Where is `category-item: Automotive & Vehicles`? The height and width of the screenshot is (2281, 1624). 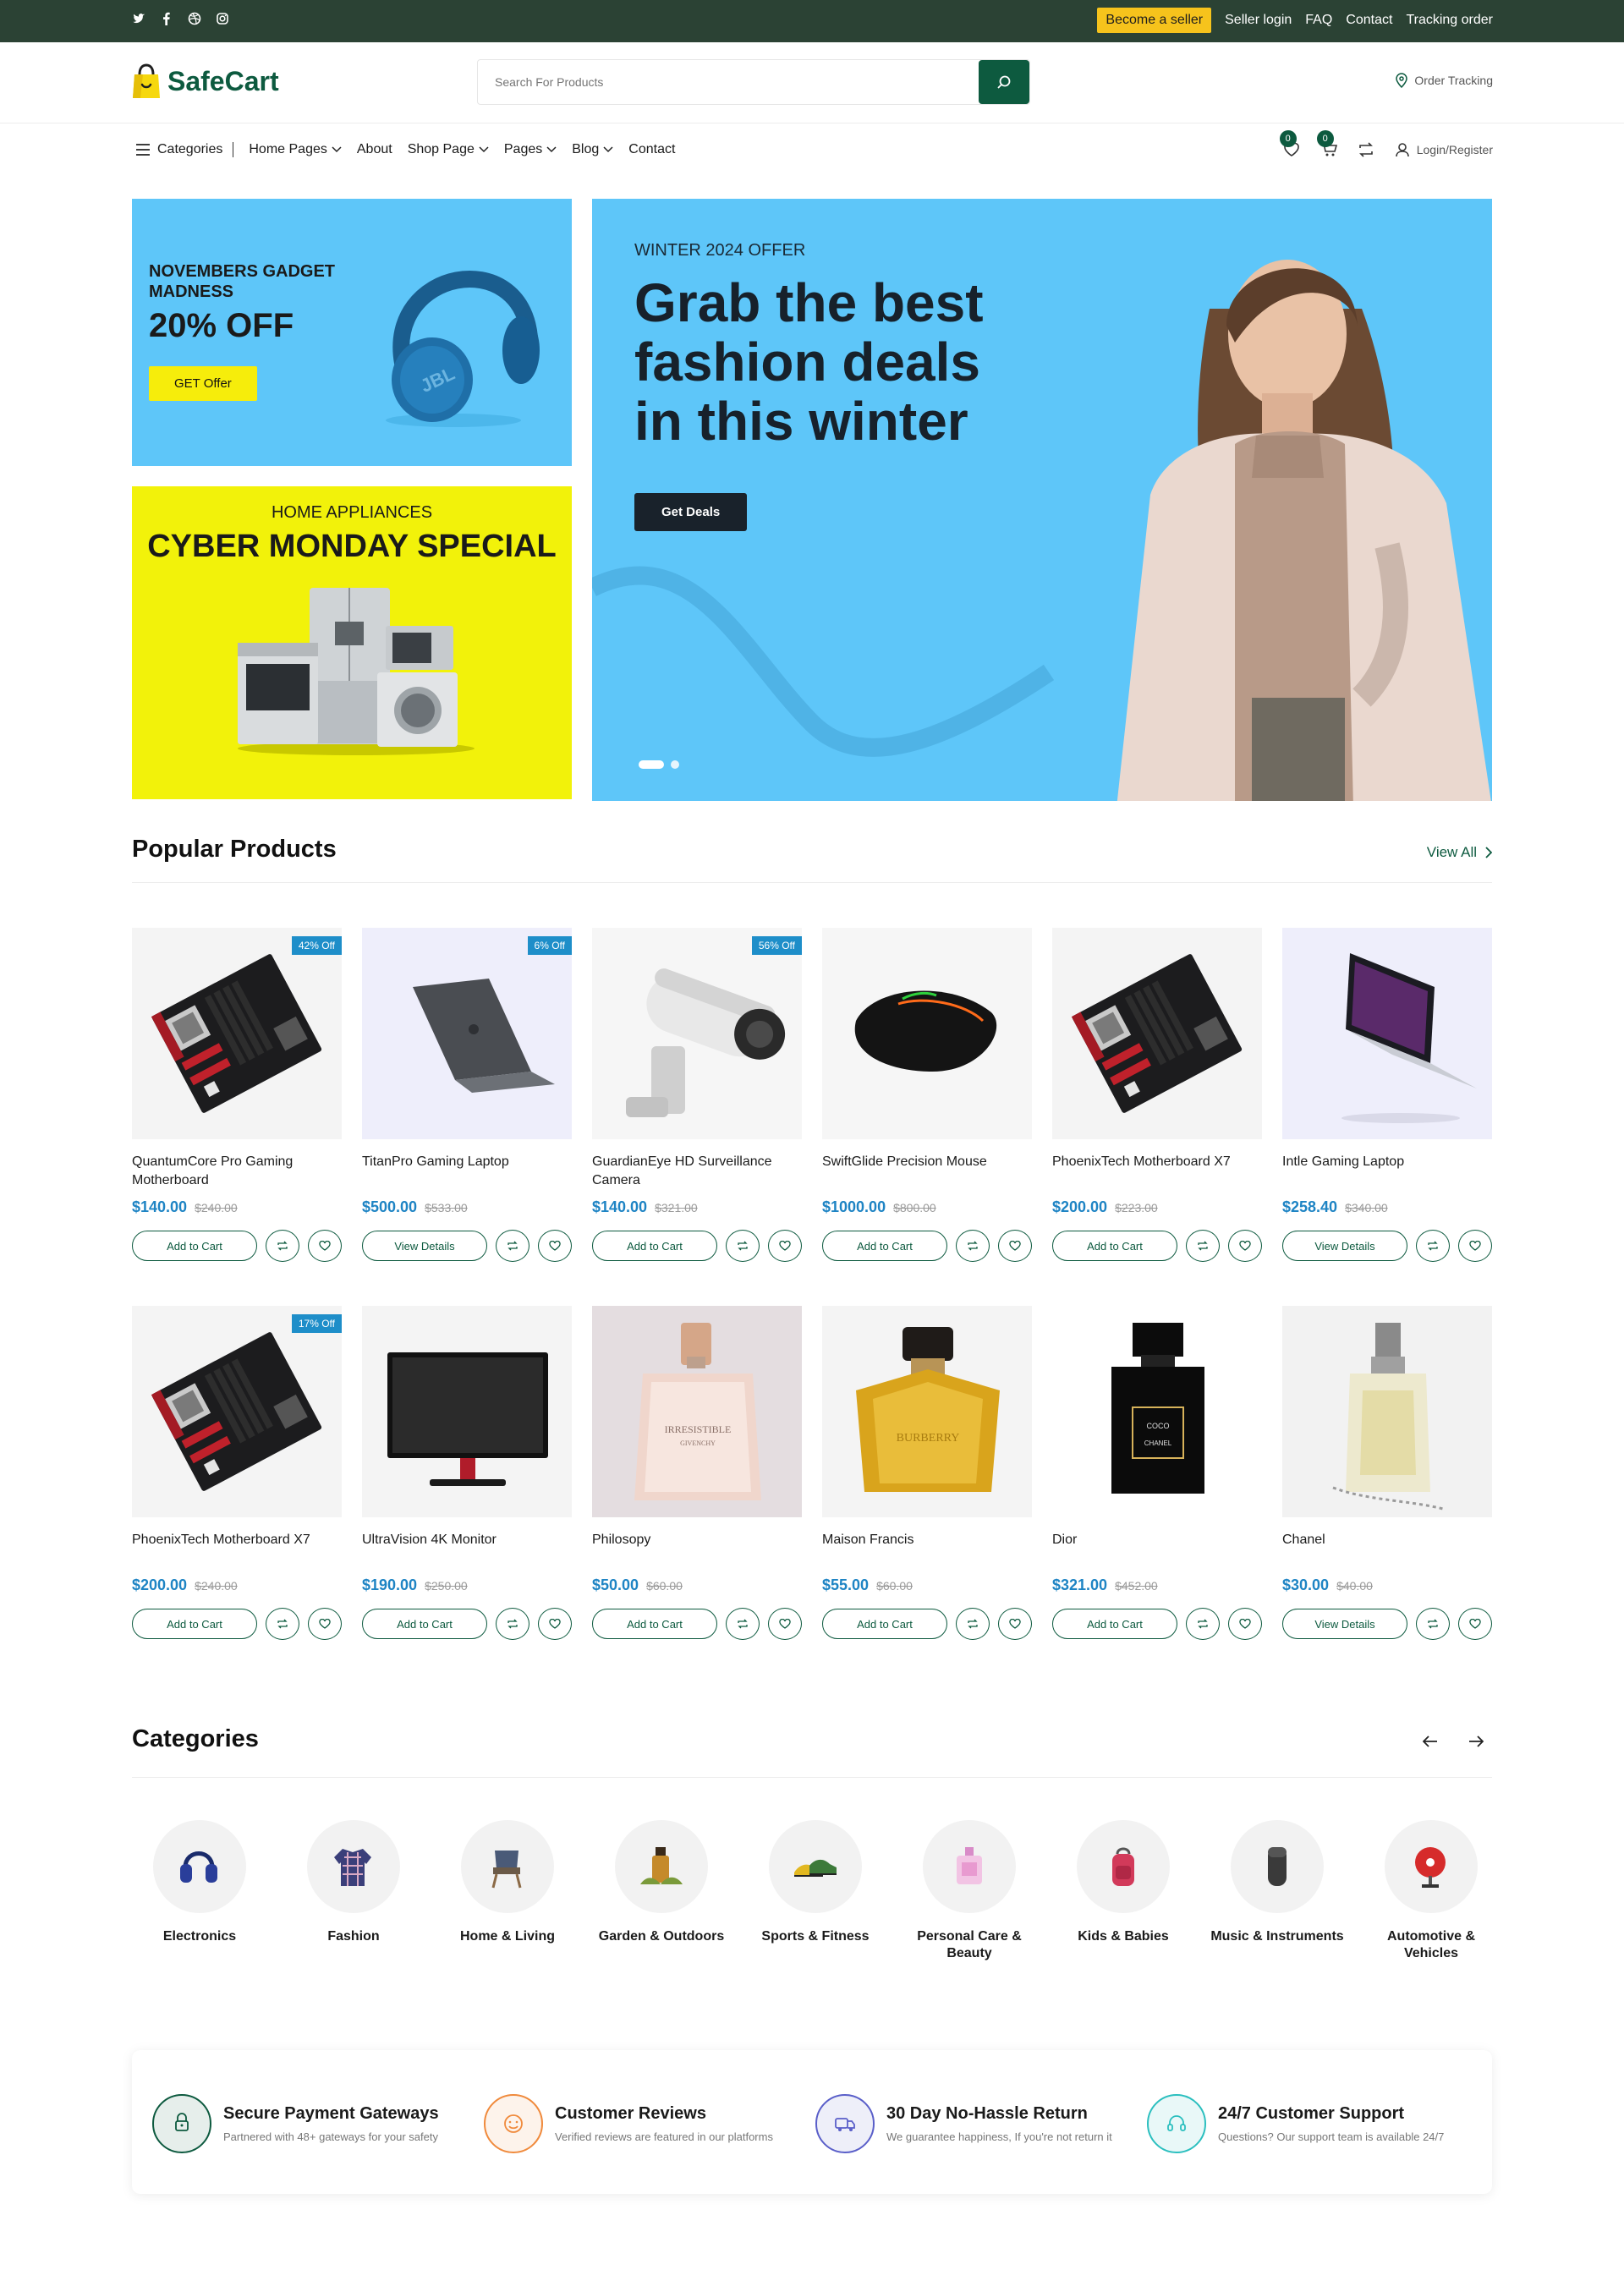 category-item: Automotive & Vehicles is located at coordinates (1431, 1891).